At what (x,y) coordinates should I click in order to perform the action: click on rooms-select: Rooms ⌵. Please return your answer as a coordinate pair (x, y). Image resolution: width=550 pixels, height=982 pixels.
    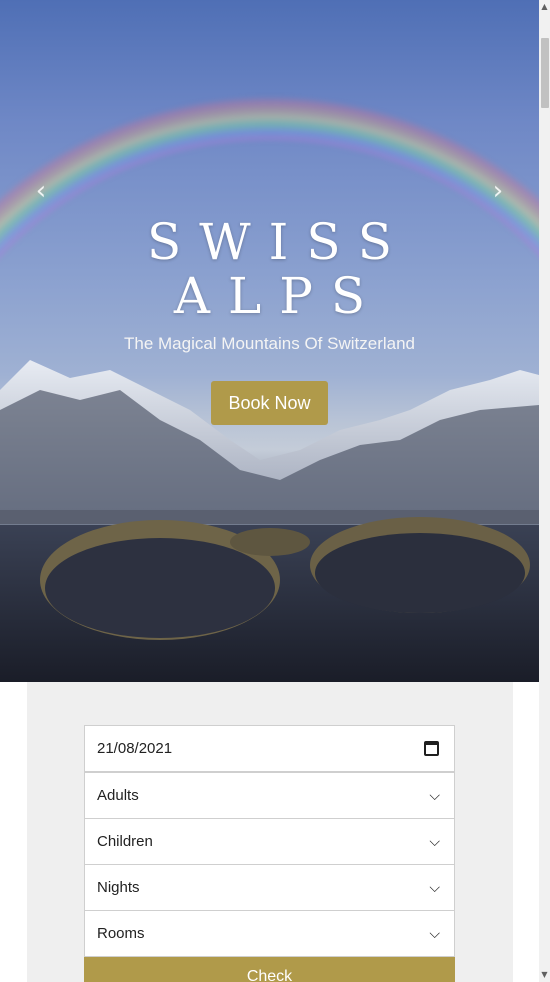
    Looking at the image, I should click on (269, 933).